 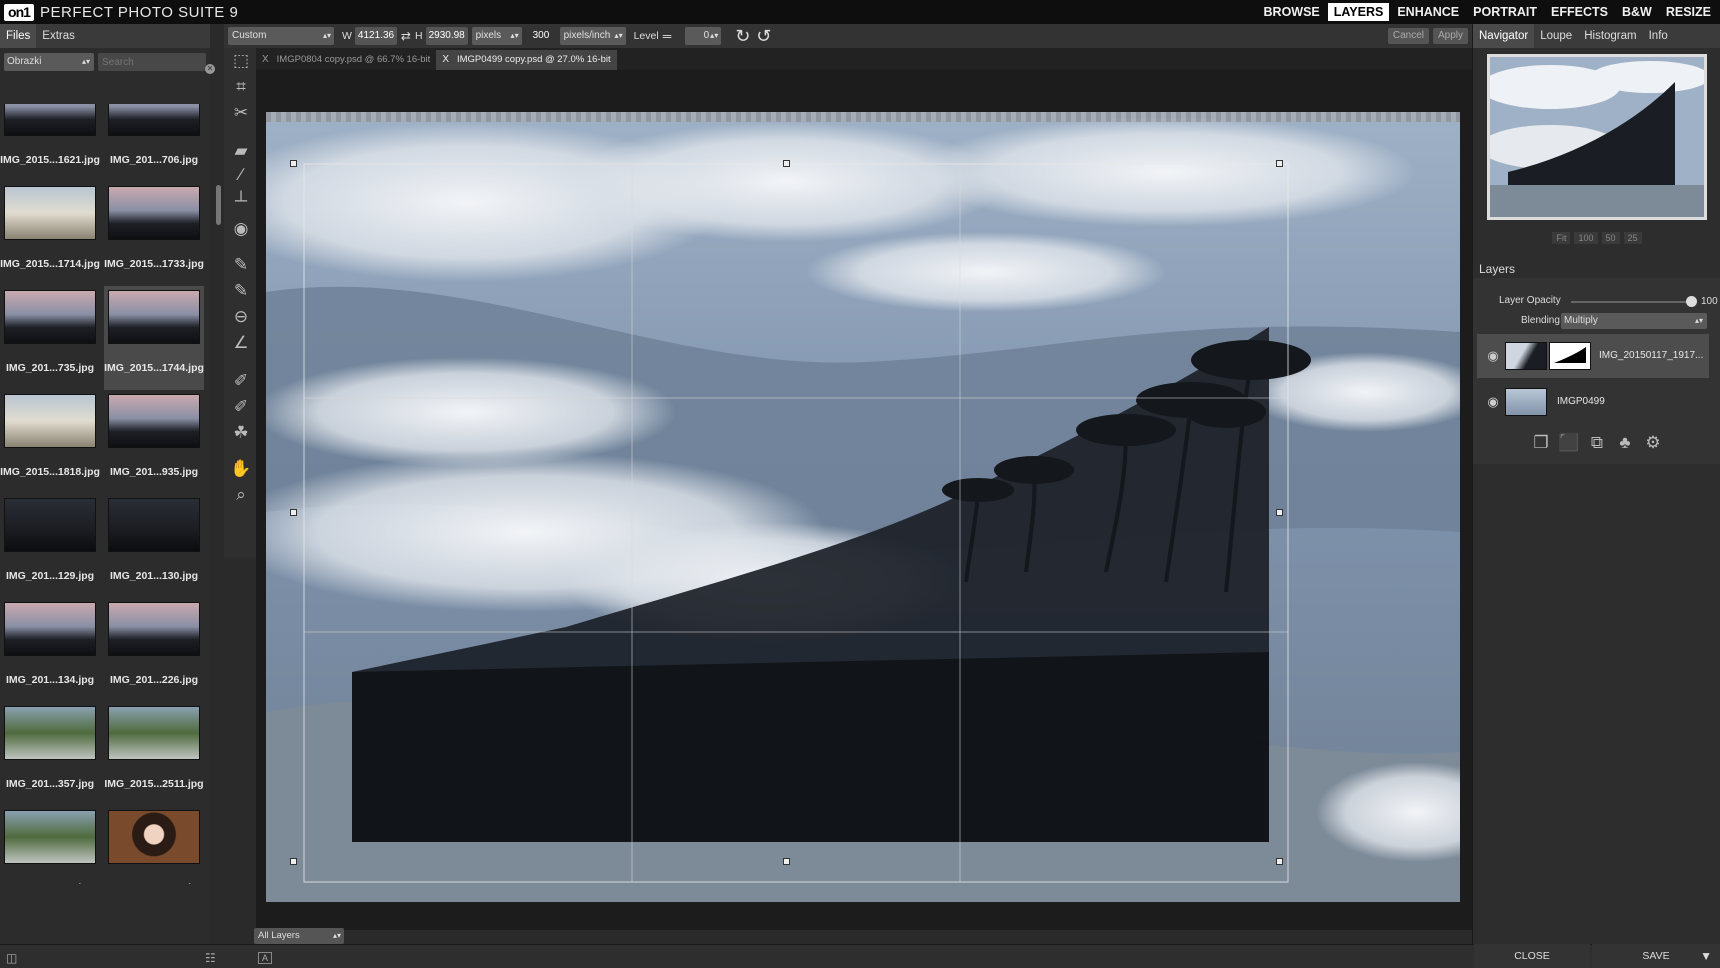 I want to click on layer-row: ◉ IMGP0499, so click(x=1593, y=402).